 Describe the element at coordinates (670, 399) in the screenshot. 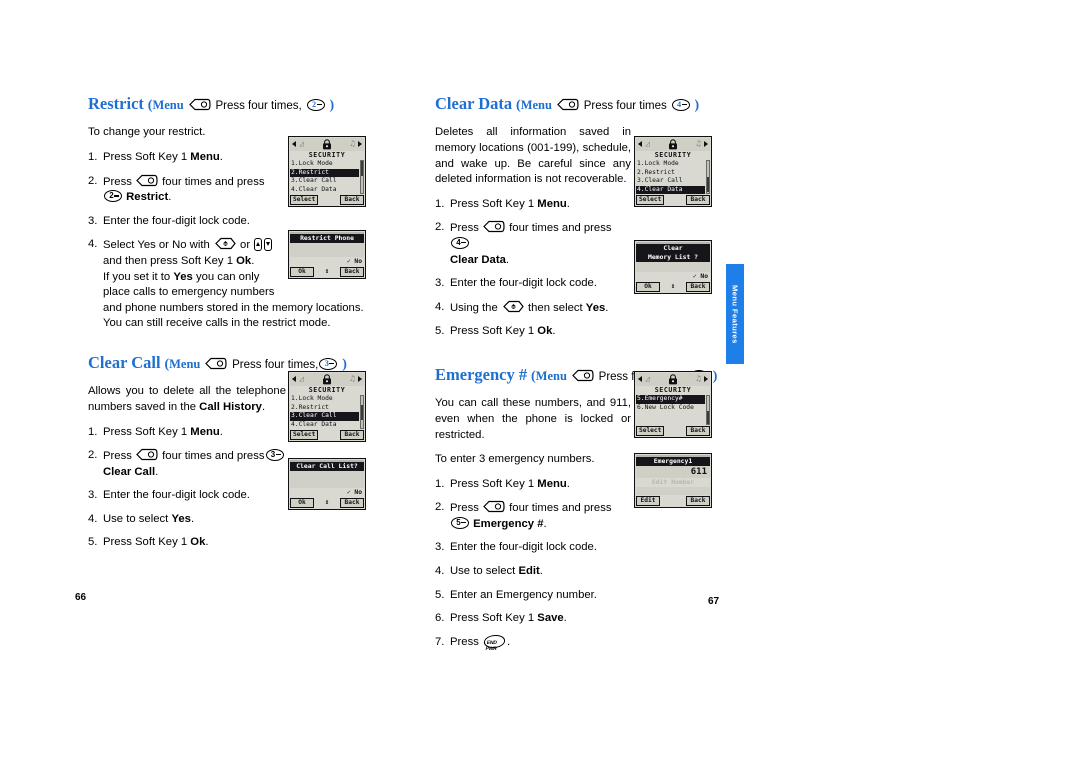

I see `list-item: 5.Emergency#` at that location.